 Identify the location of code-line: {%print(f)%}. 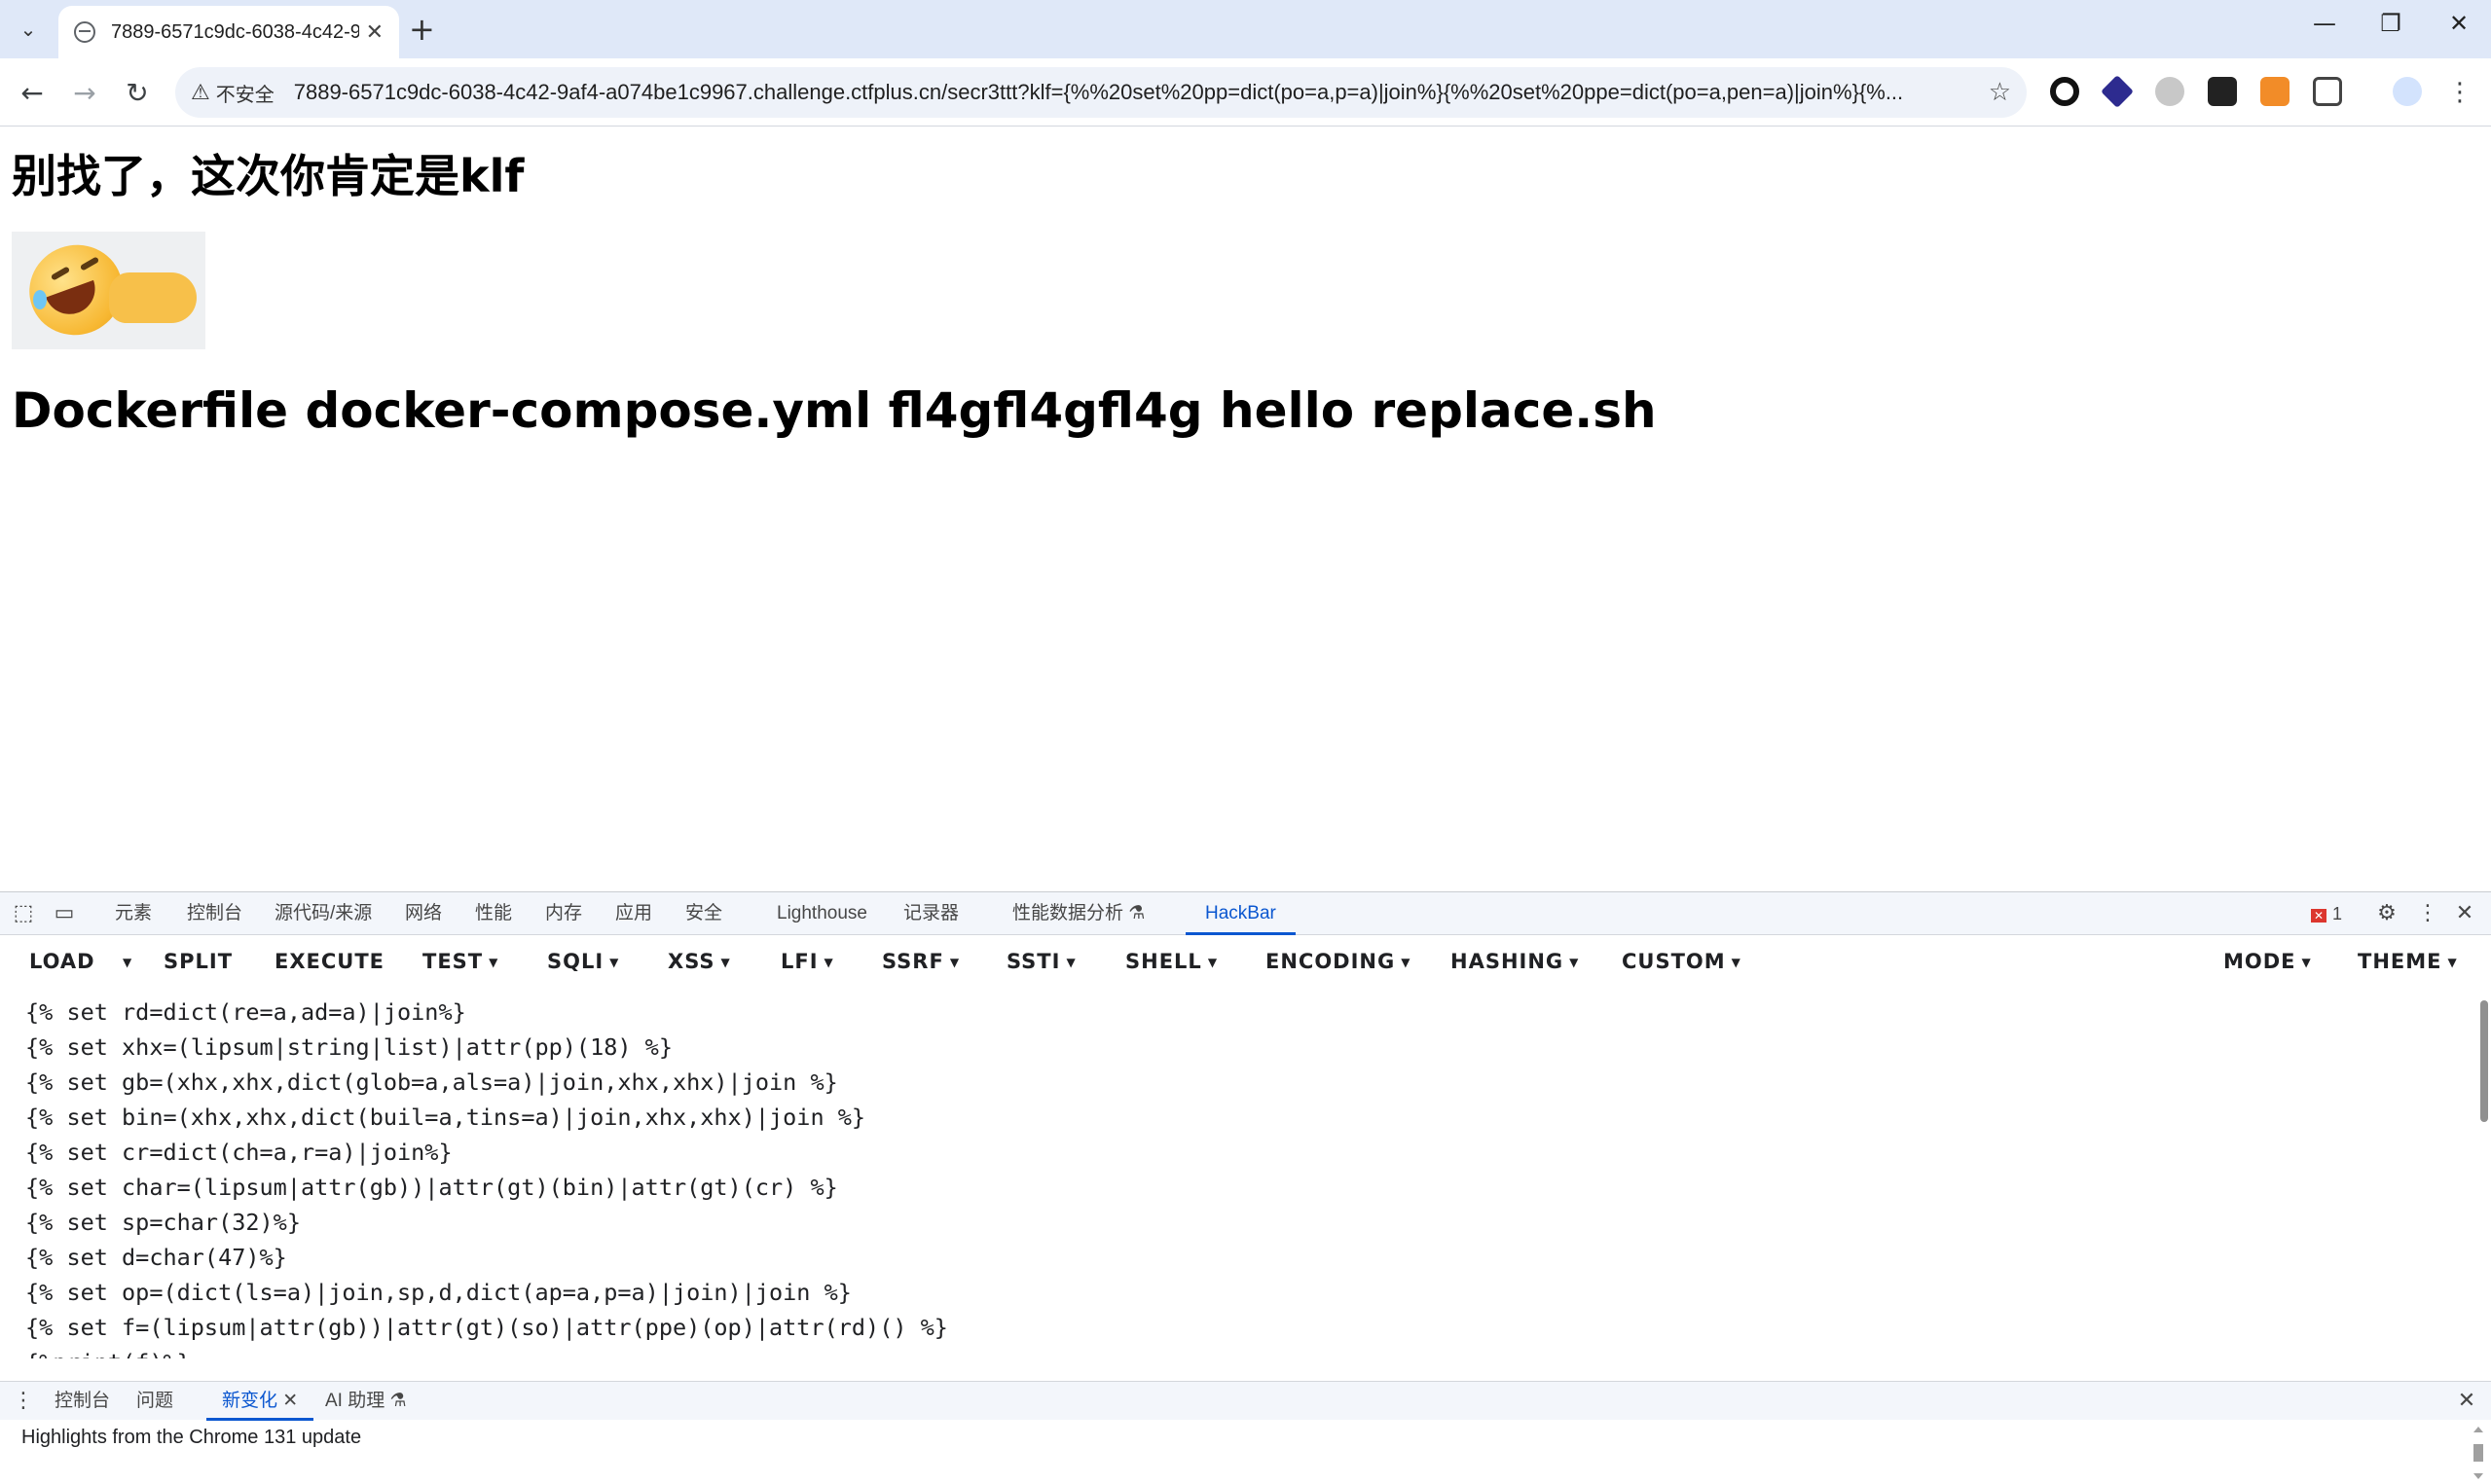
(108, 1353).